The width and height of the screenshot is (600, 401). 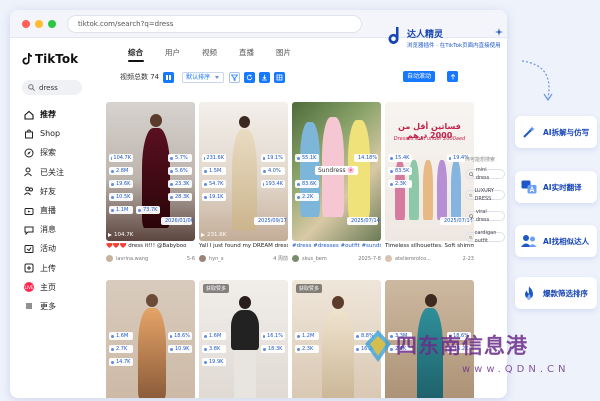 What do you see at coordinates (214, 24) in the screenshot?
I see `address-bar: tiktok.com/search?q=dress` at bounding box center [214, 24].